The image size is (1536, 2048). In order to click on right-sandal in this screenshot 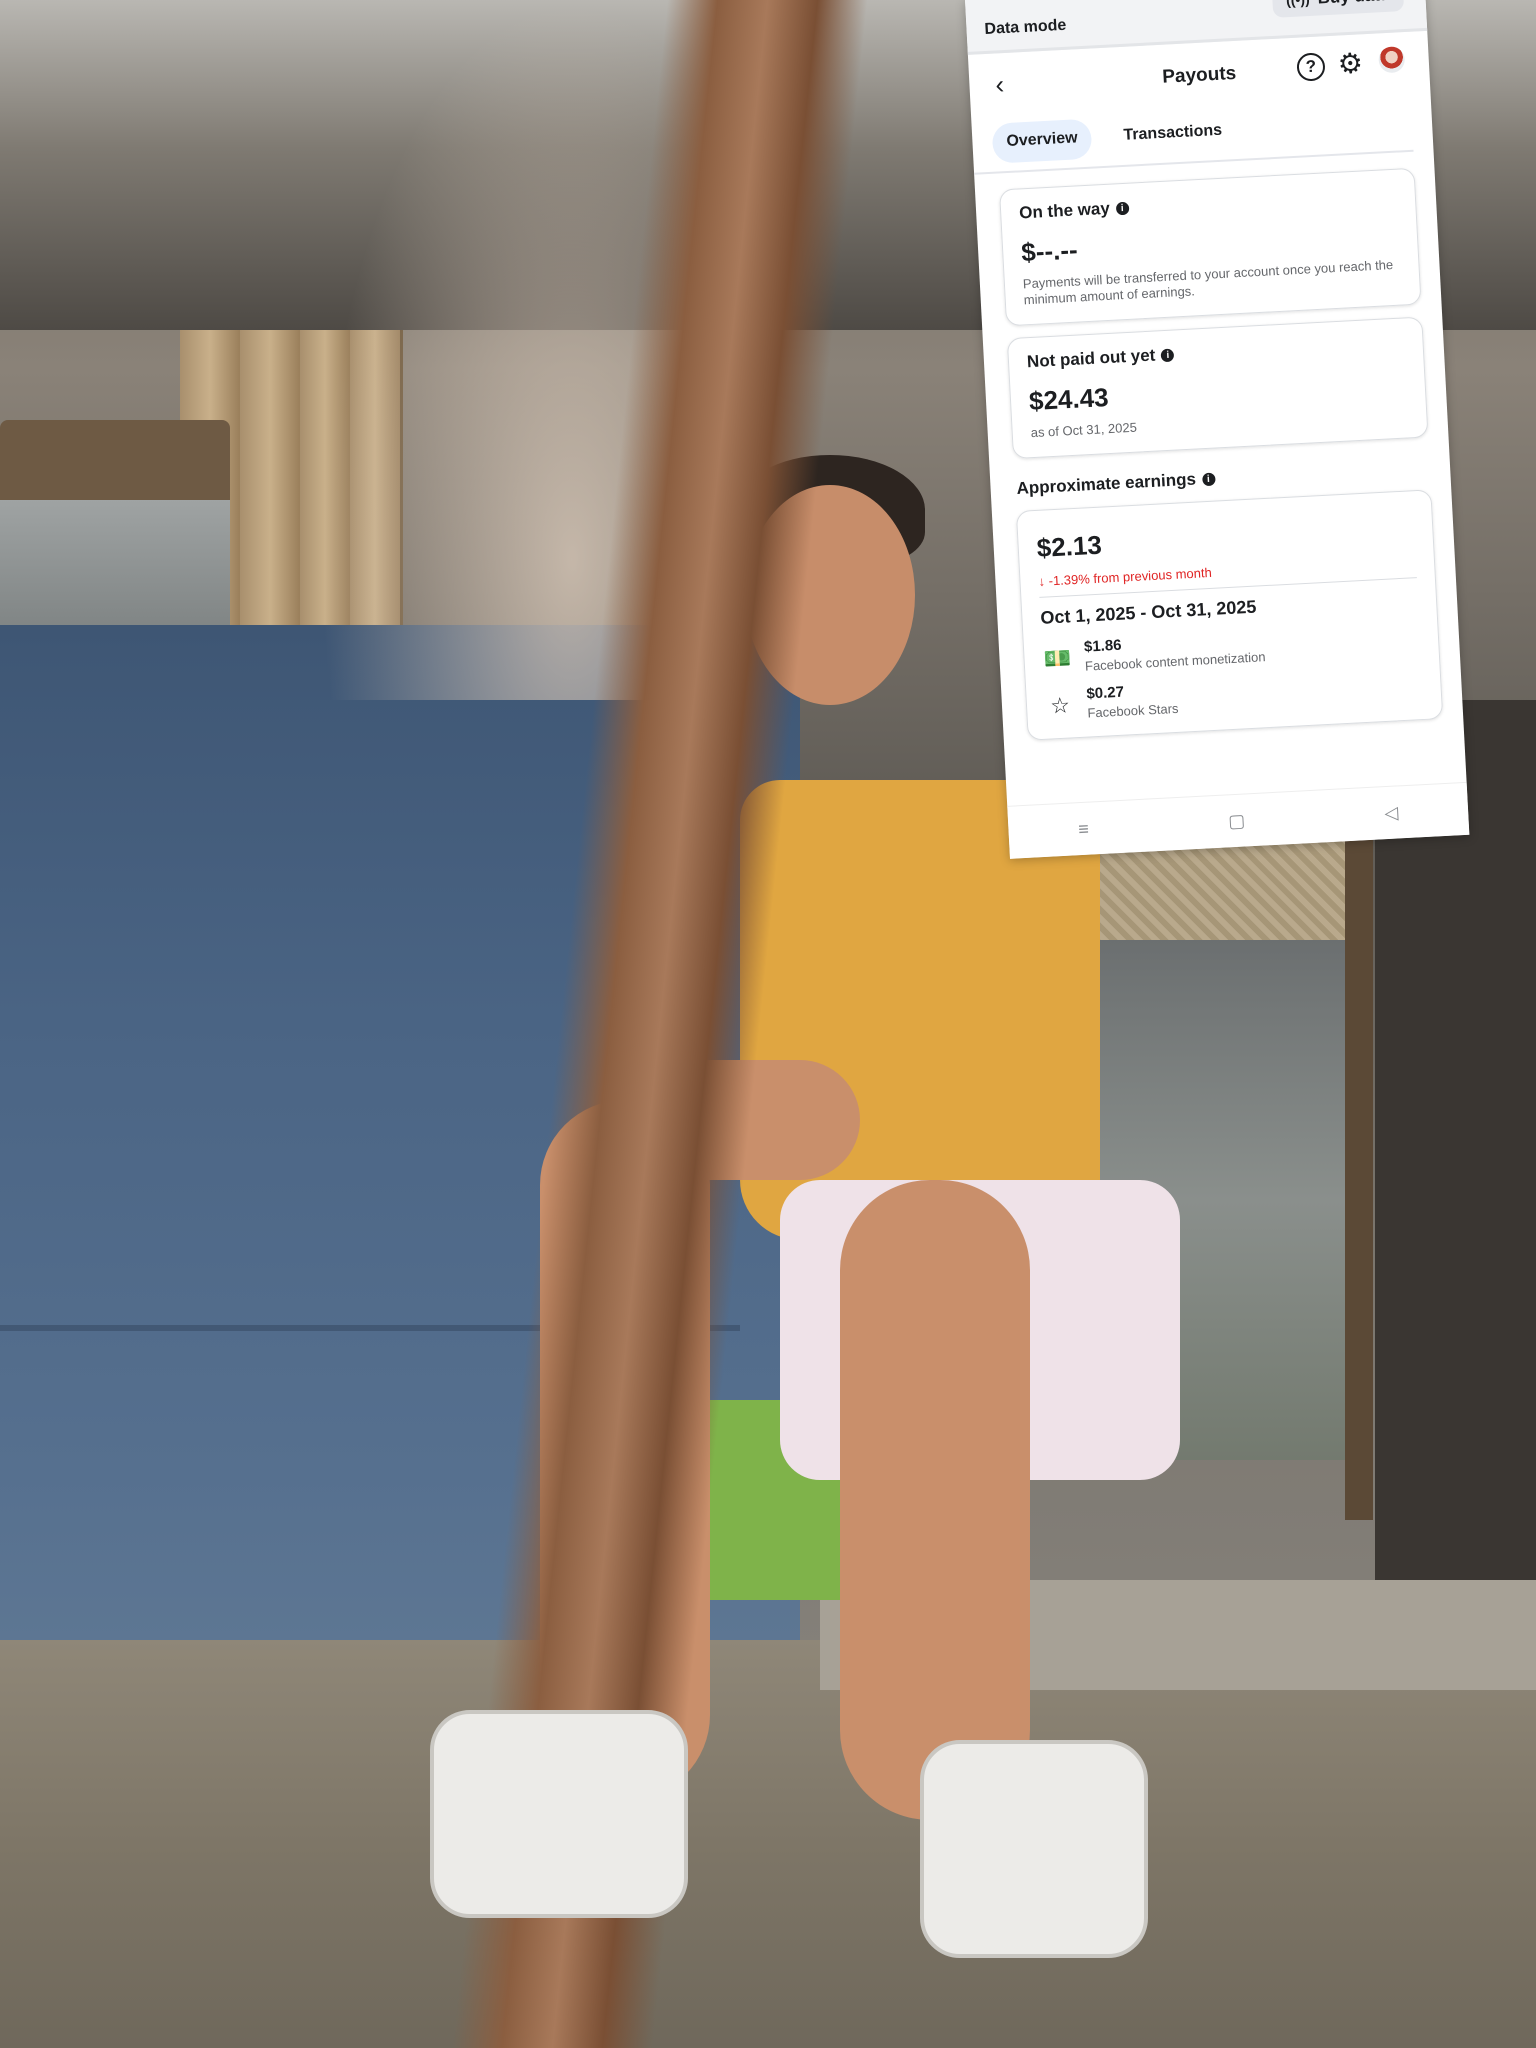, I will do `click(1034, 1849)`.